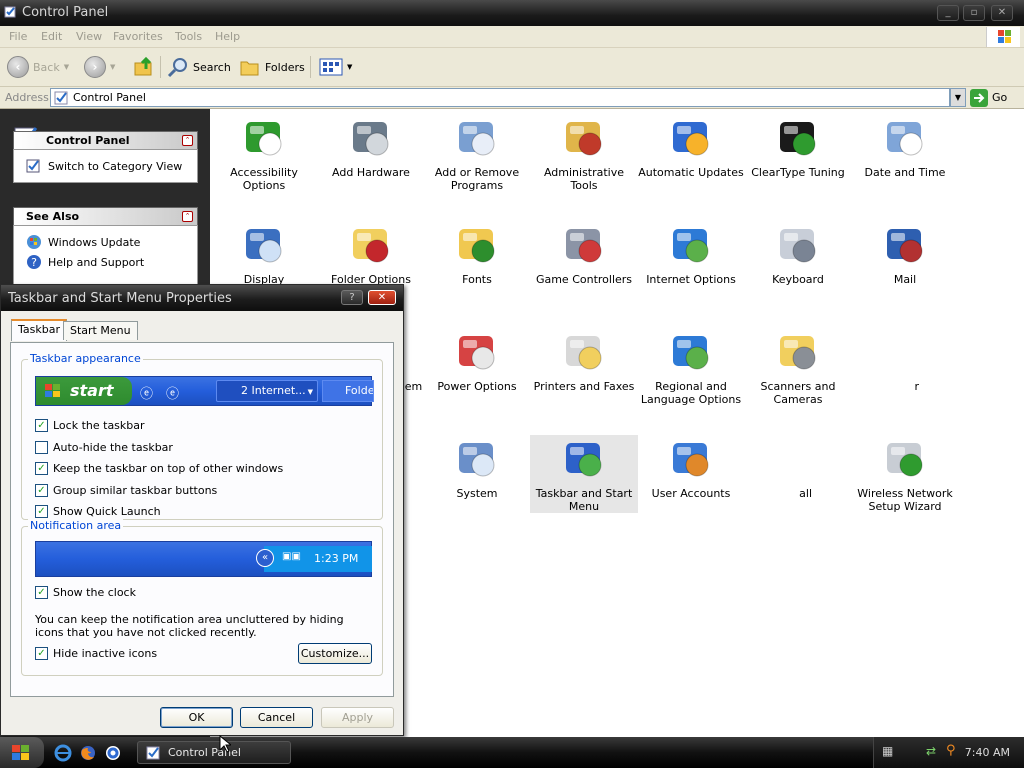 The width and height of the screenshot is (1024, 768). Describe the element at coordinates (798, 146) in the screenshot. I see `control-panel-item: ClearType Tuning` at that location.